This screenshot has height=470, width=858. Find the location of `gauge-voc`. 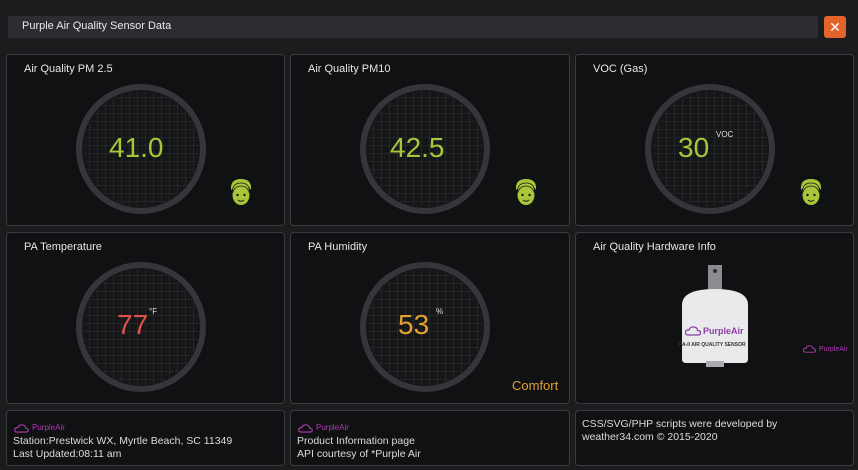

gauge-voc is located at coordinates (710, 149).